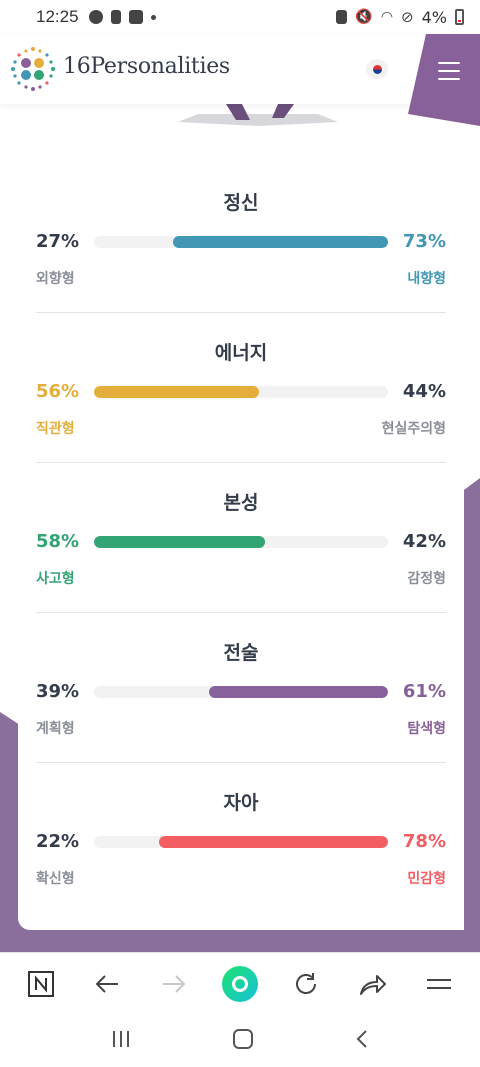 This screenshot has height=1067, width=480. Describe the element at coordinates (424, 841) in the screenshot. I see `right-percent: 78%` at that location.